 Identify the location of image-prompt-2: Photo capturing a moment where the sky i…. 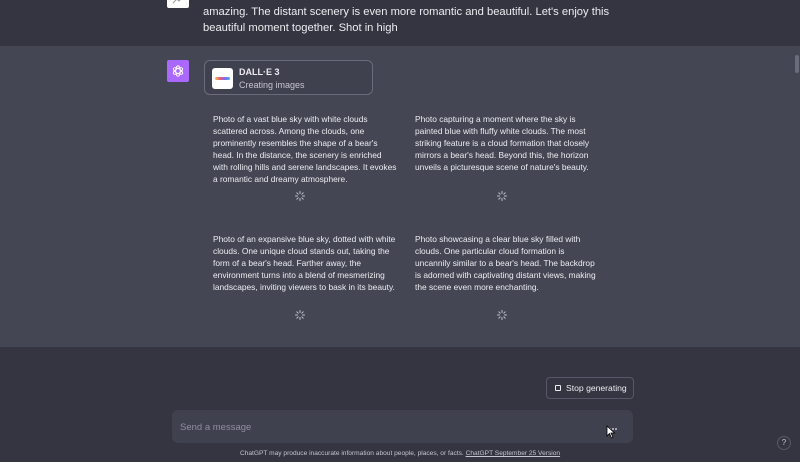
(502, 143).